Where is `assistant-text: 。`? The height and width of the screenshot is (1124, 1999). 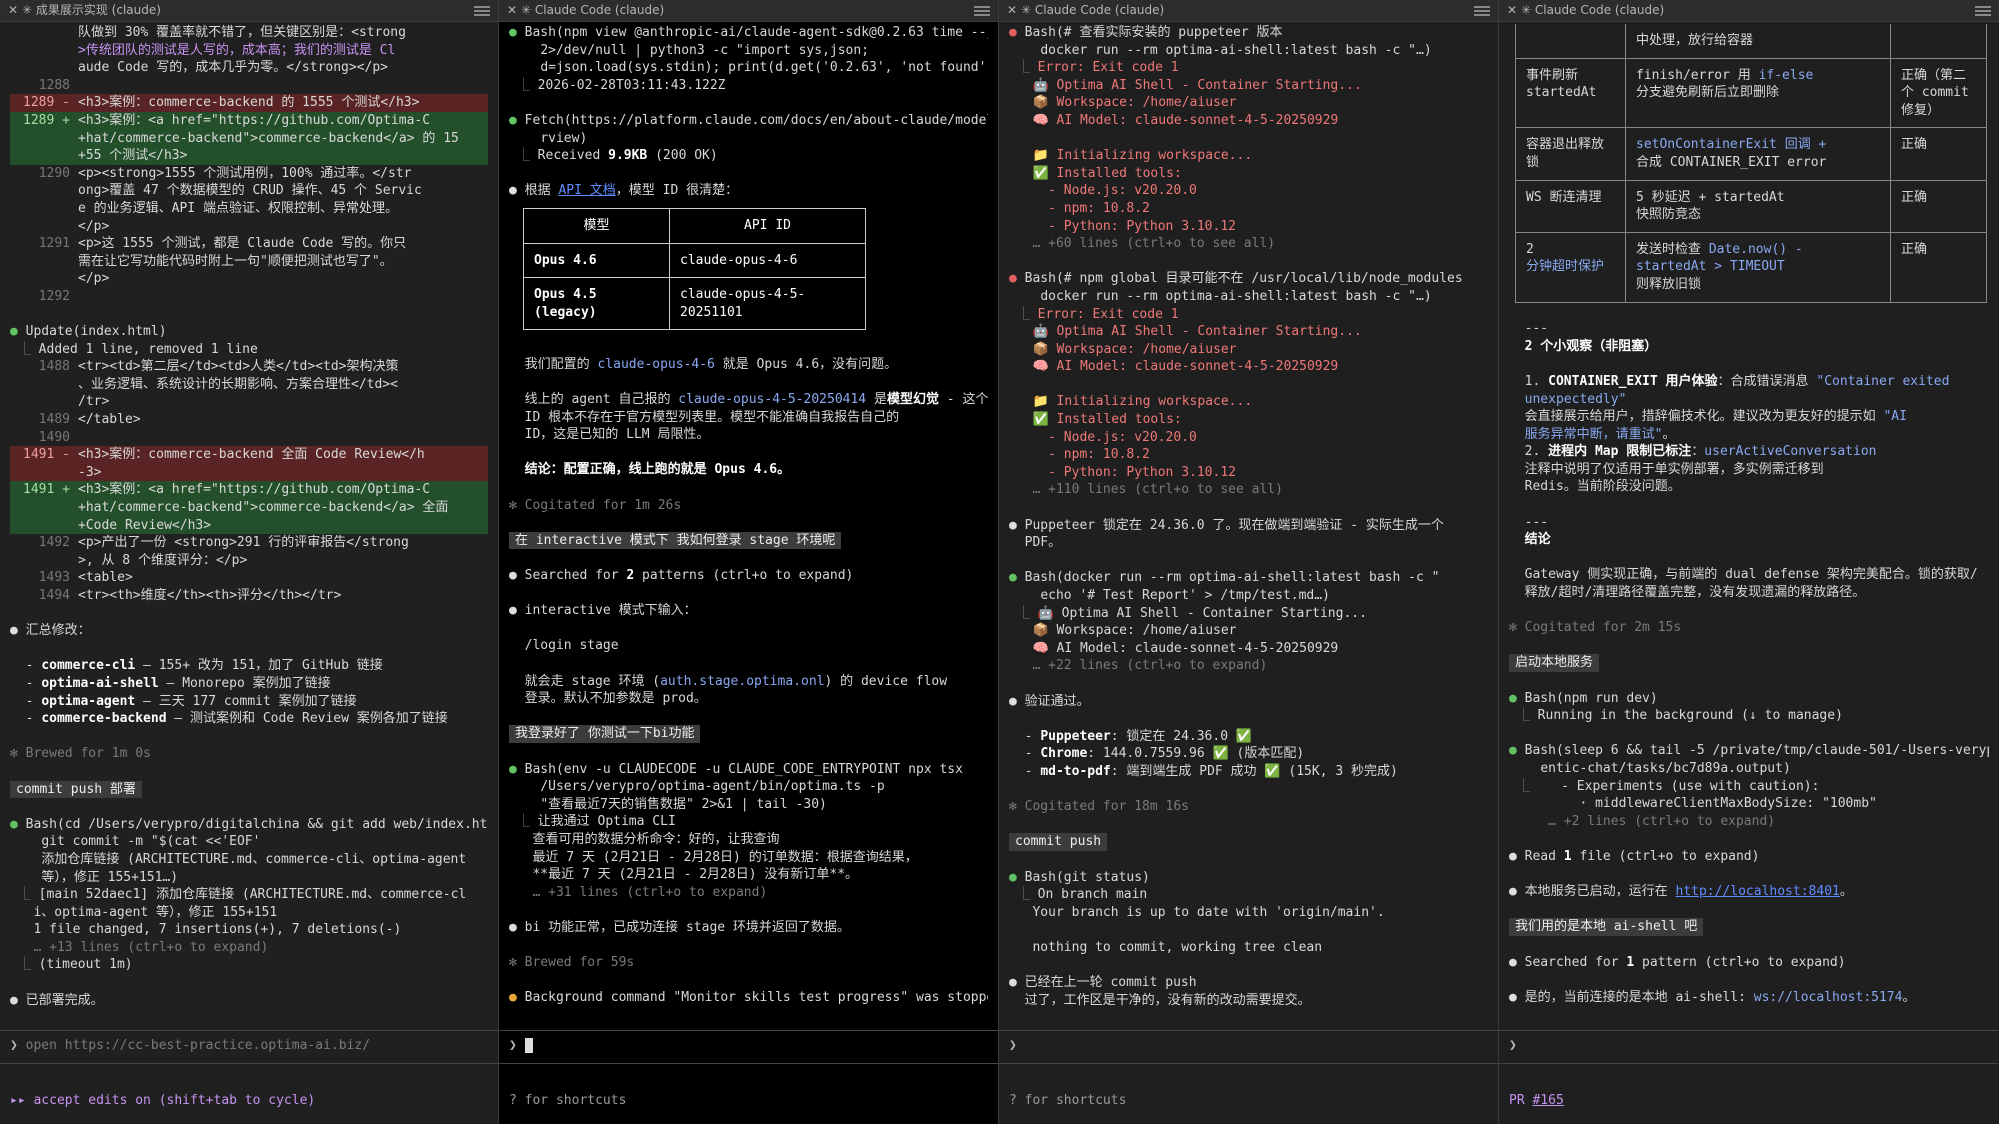
assistant-text: 。 is located at coordinates (1909, 997).